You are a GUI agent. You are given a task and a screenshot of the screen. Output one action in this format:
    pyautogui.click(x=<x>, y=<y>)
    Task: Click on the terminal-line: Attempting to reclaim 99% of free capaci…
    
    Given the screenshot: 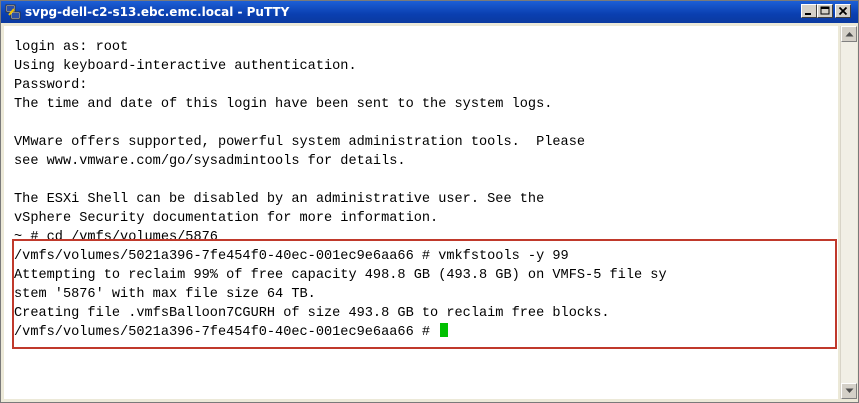 What is the action you would take?
    pyautogui.click(x=340, y=275)
    